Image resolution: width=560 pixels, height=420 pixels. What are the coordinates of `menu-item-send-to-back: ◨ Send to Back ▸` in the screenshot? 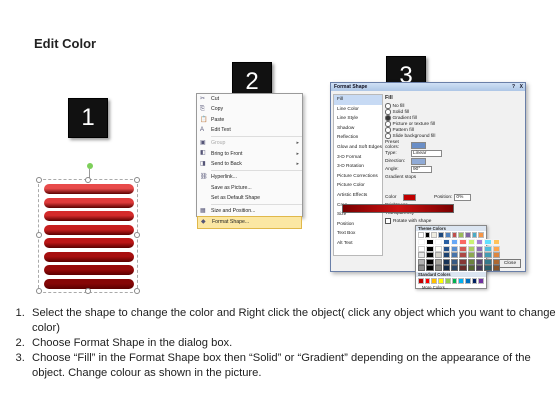 It's located at (249, 164).